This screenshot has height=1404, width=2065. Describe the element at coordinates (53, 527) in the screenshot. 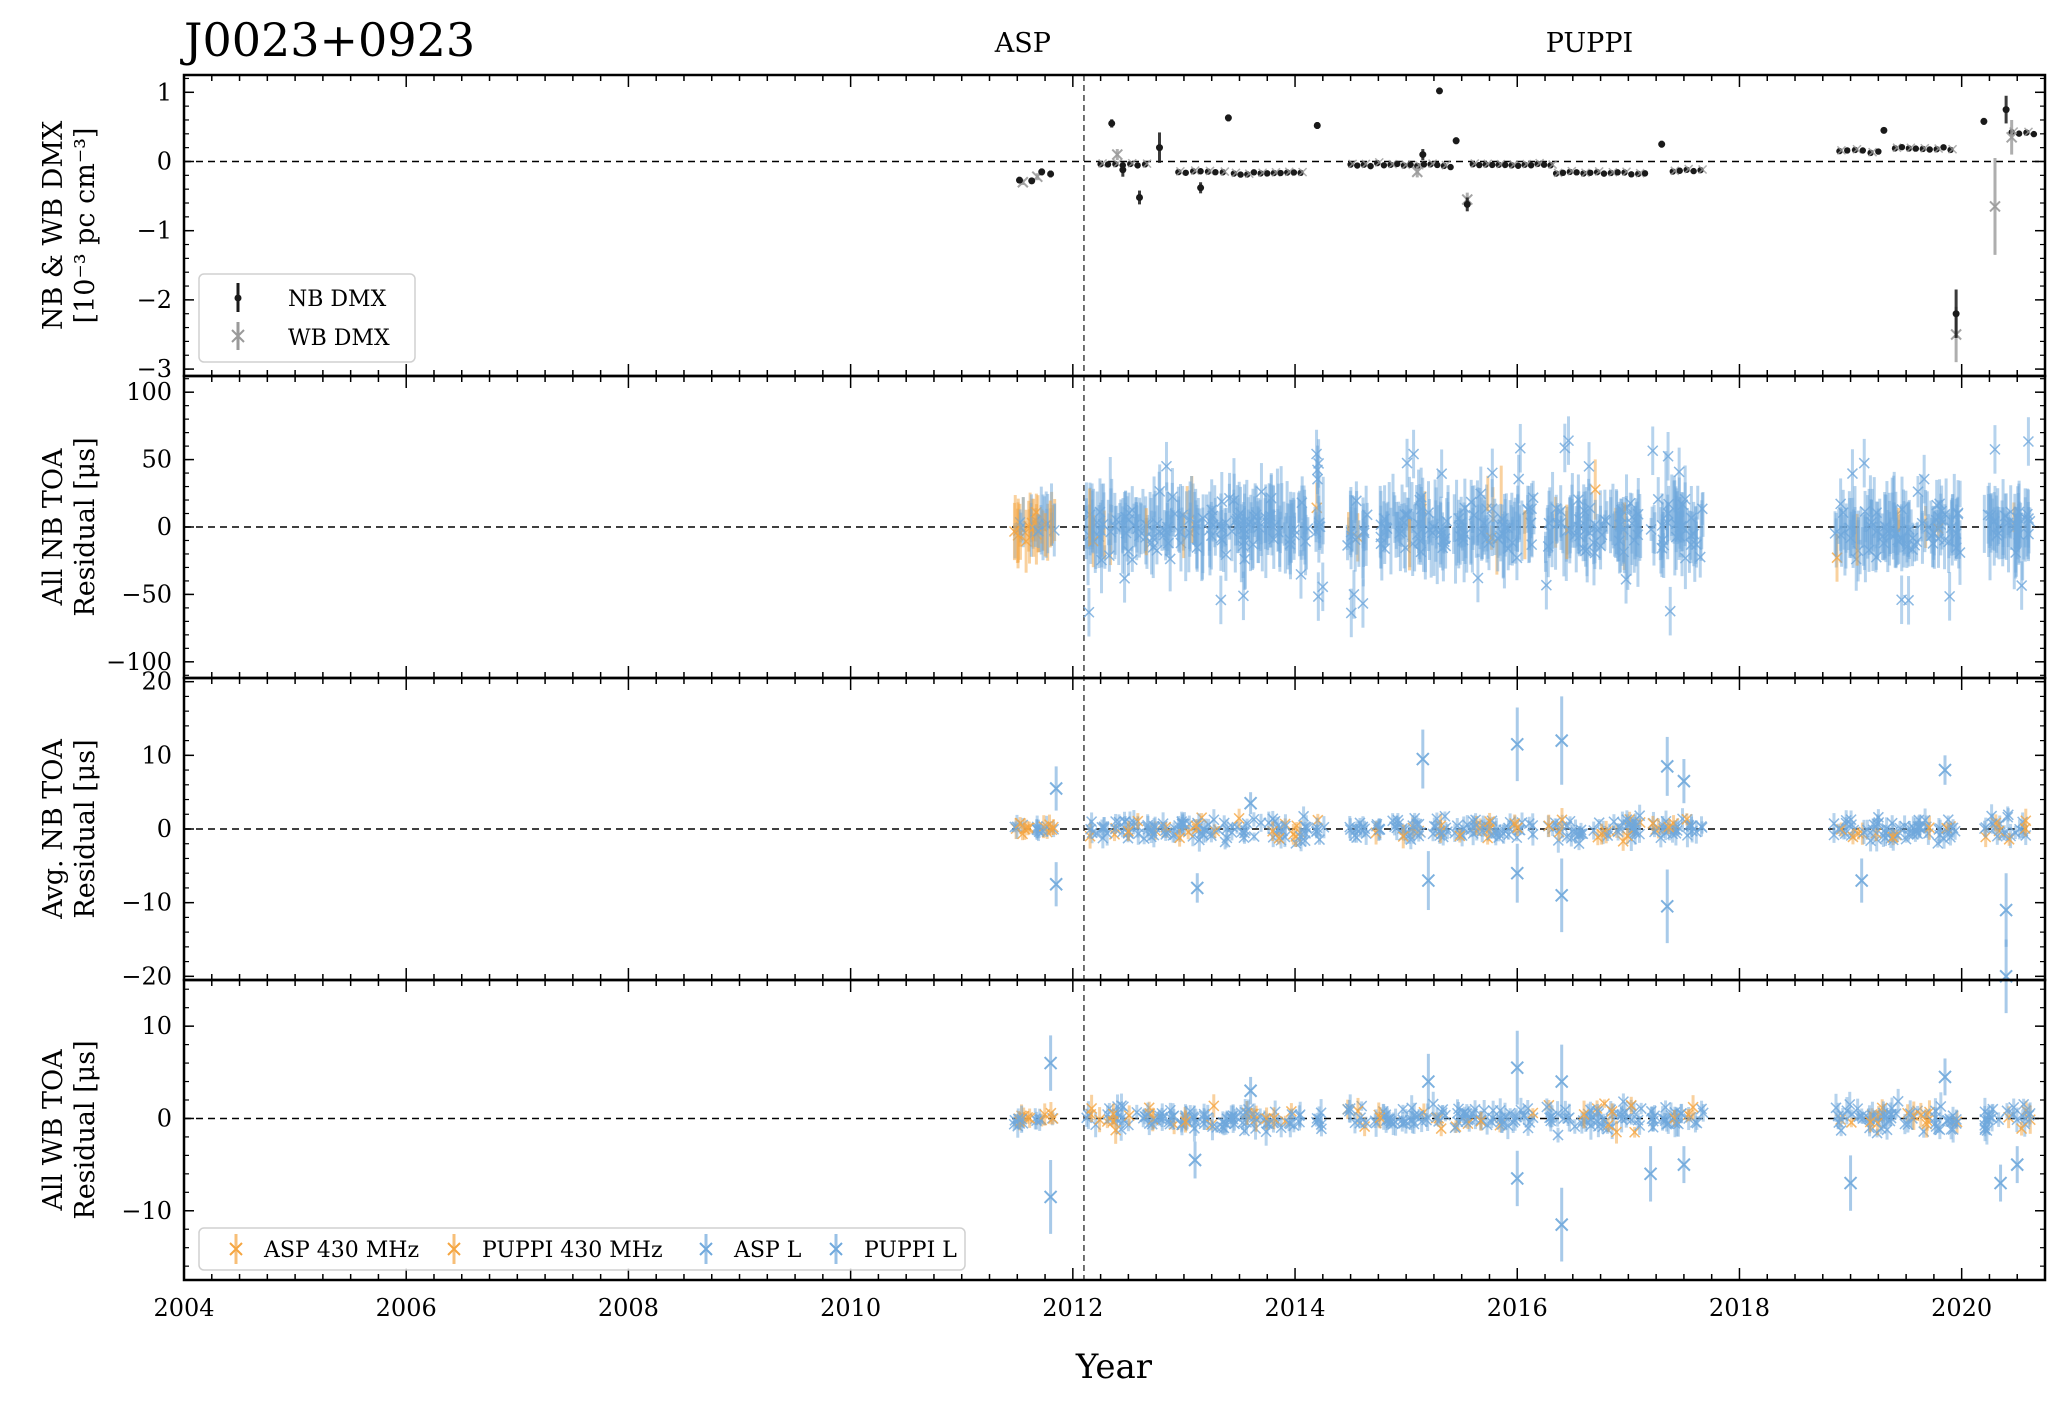

I see `nb-all-y-axis-label-line1: All NB TOA` at that location.